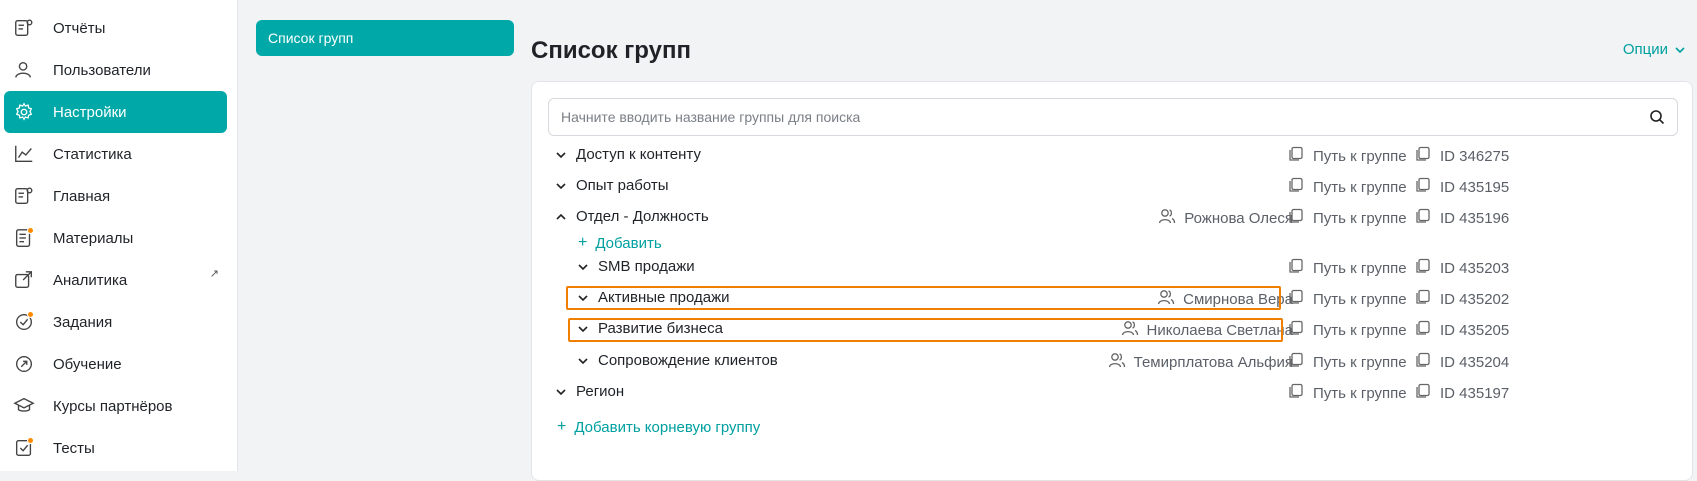 Image resolution: width=1697 pixels, height=481 pixels. What do you see at coordinates (24, 448) in the screenshot?
I see `test-icon` at bounding box center [24, 448].